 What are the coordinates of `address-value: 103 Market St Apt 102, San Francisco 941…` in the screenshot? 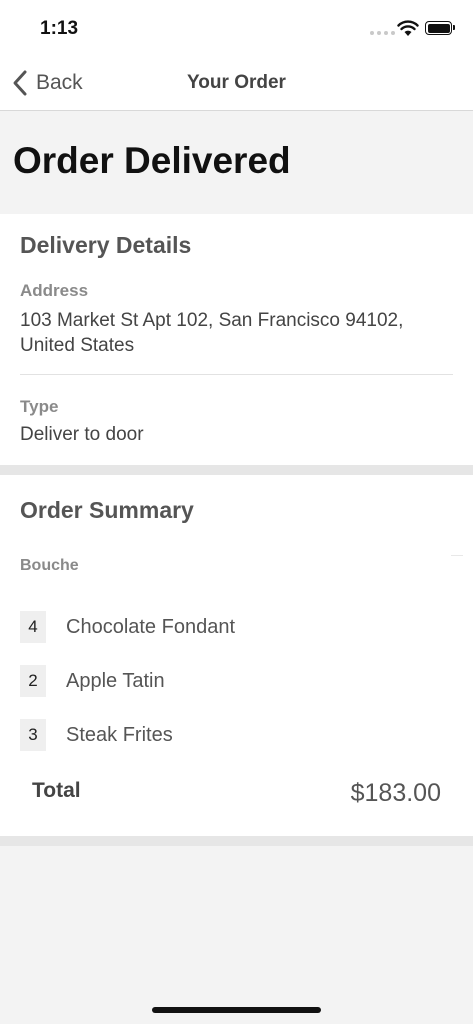 It's located at (212, 333).